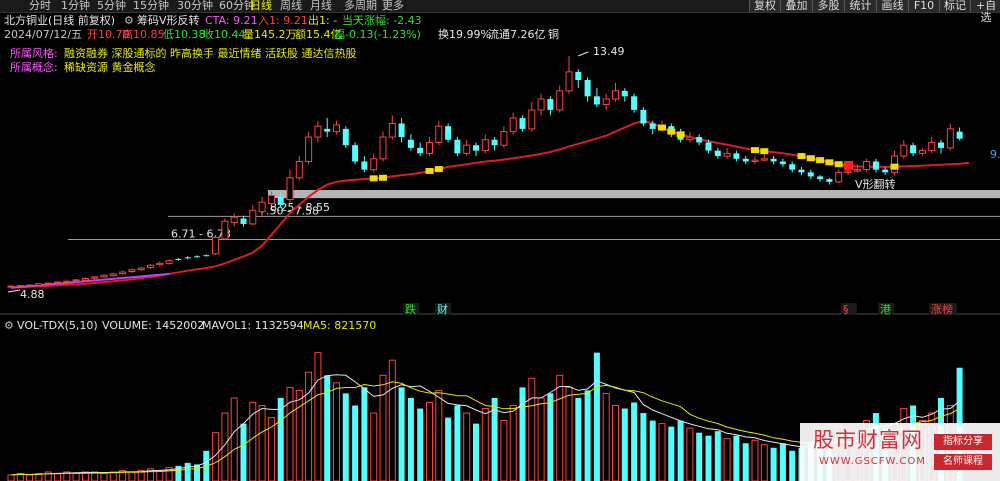  I want to click on turnover-rate: 换19.99%, so click(464, 34).